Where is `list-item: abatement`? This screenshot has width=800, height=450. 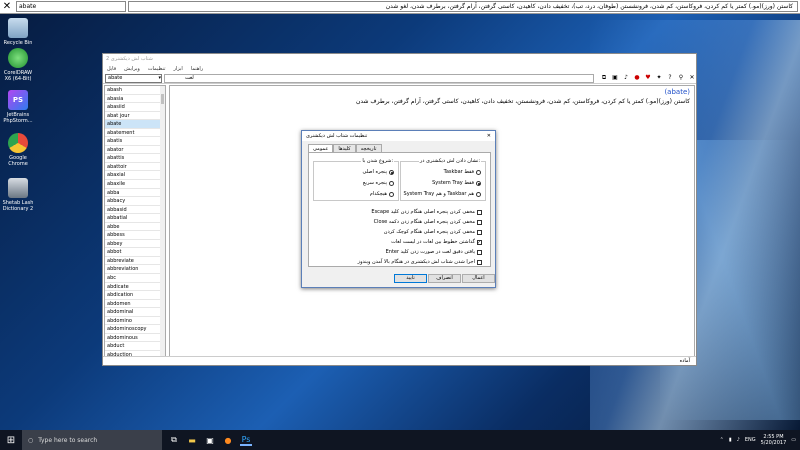 list-item: abatement is located at coordinates (135, 133).